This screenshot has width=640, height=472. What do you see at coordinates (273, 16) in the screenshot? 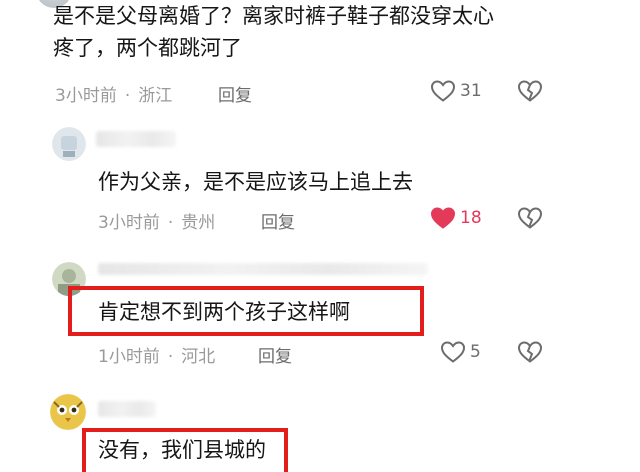
I see `comment-text-line: 是不是父母离婚了？离家时裤子鞋子都没穿太心` at bounding box center [273, 16].